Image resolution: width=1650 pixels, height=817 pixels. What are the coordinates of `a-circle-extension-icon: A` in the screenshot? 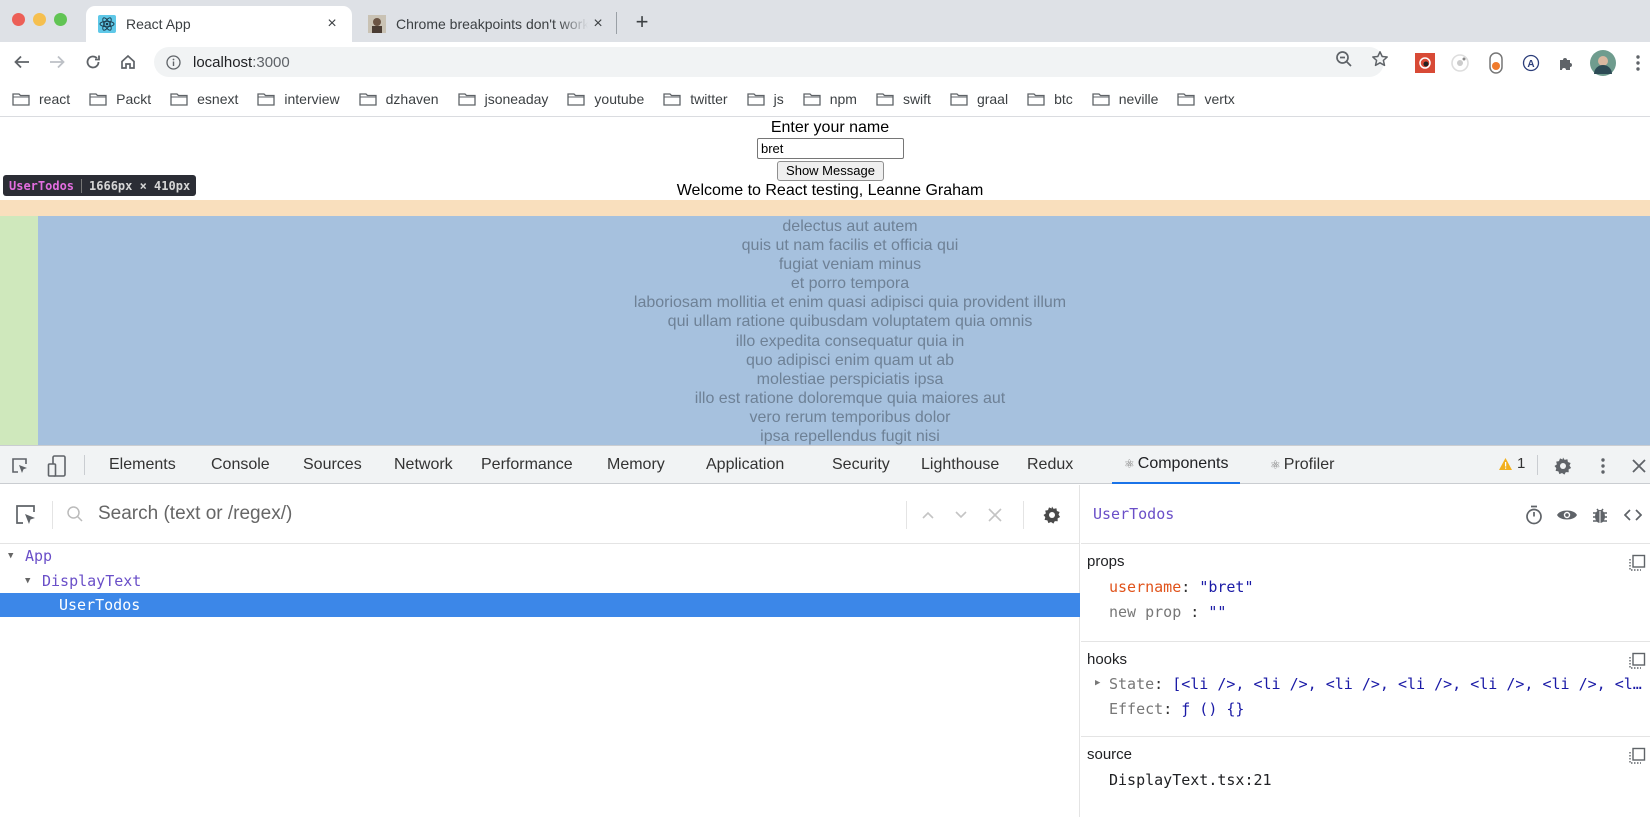 It's located at (1531, 63).